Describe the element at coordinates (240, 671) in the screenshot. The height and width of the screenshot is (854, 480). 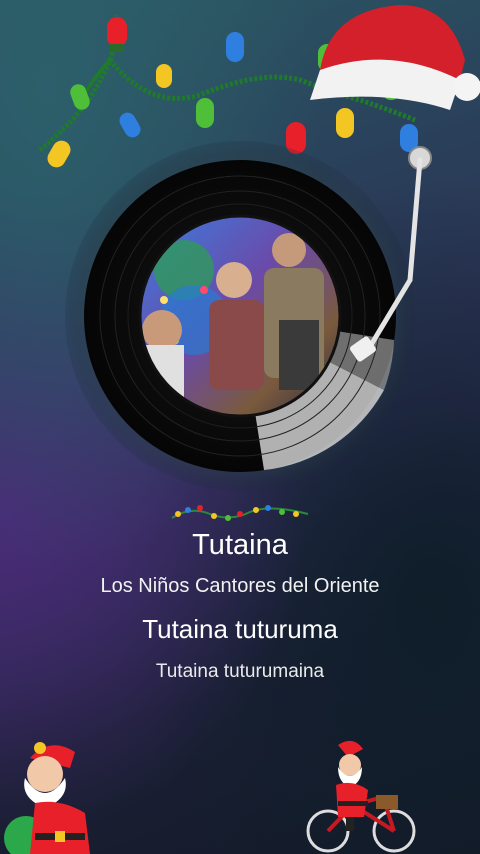
I see `lyric-next-line: Tutaina tuturumaina` at that location.